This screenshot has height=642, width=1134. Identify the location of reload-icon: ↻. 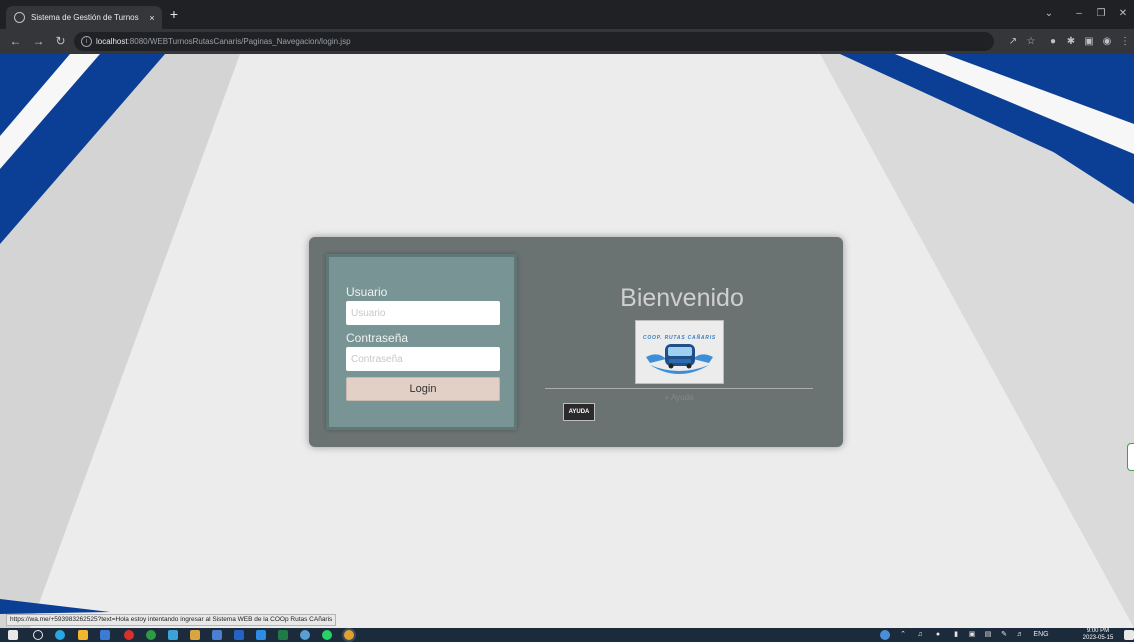
(60, 41).